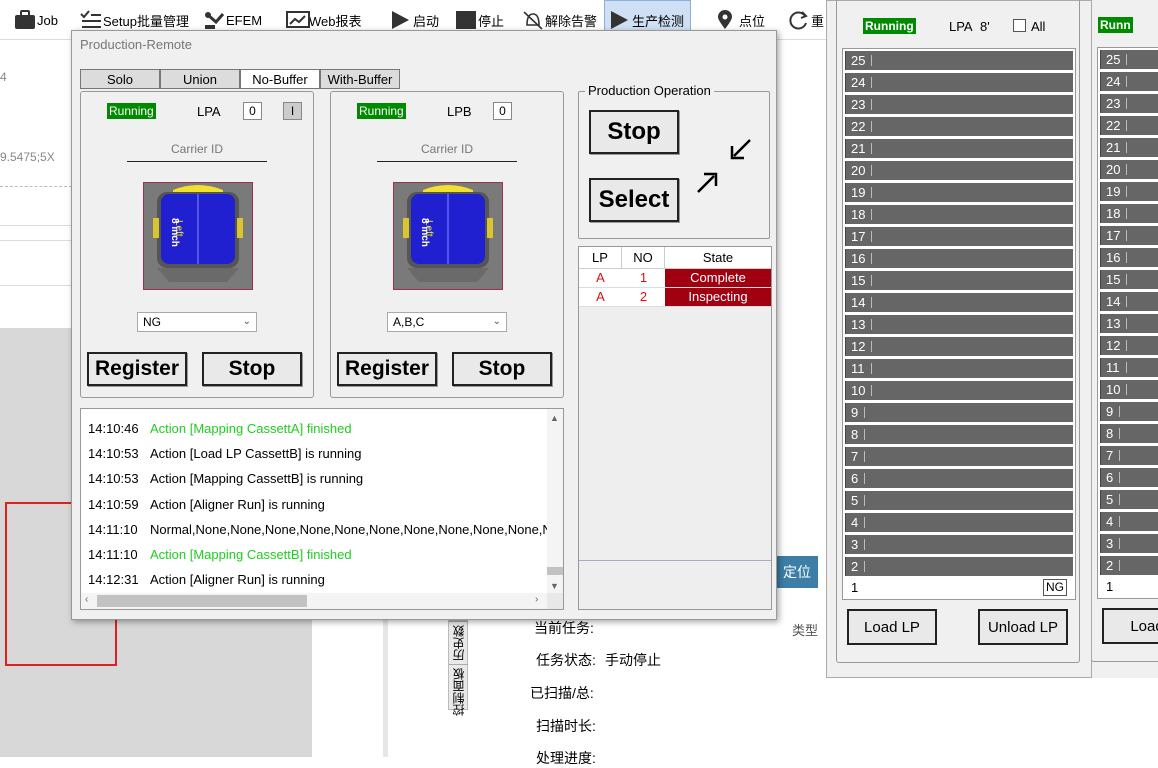 This screenshot has height=768, width=1158. I want to click on tab-no-buffer: No-Buffer, so click(280, 79).